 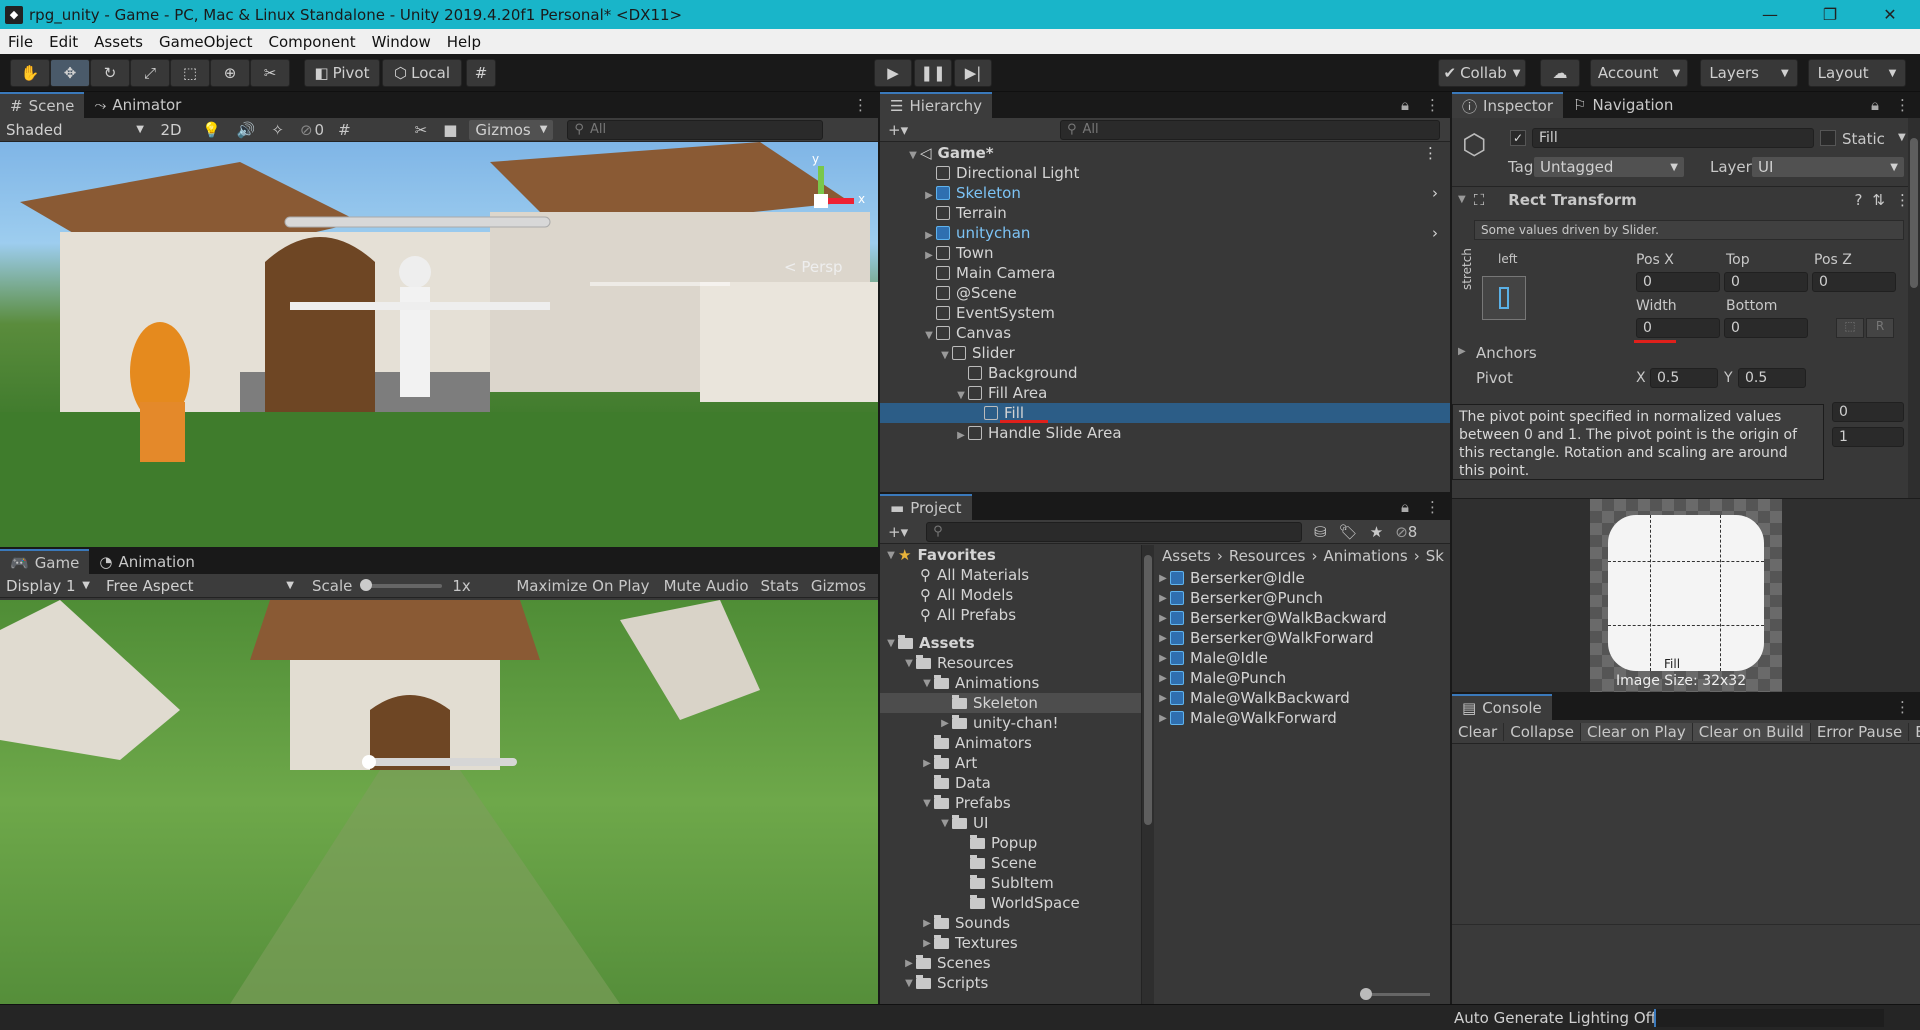 What do you see at coordinates (1165, 253) in the screenshot?
I see `hierarchy-row: ▶ Town` at bounding box center [1165, 253].